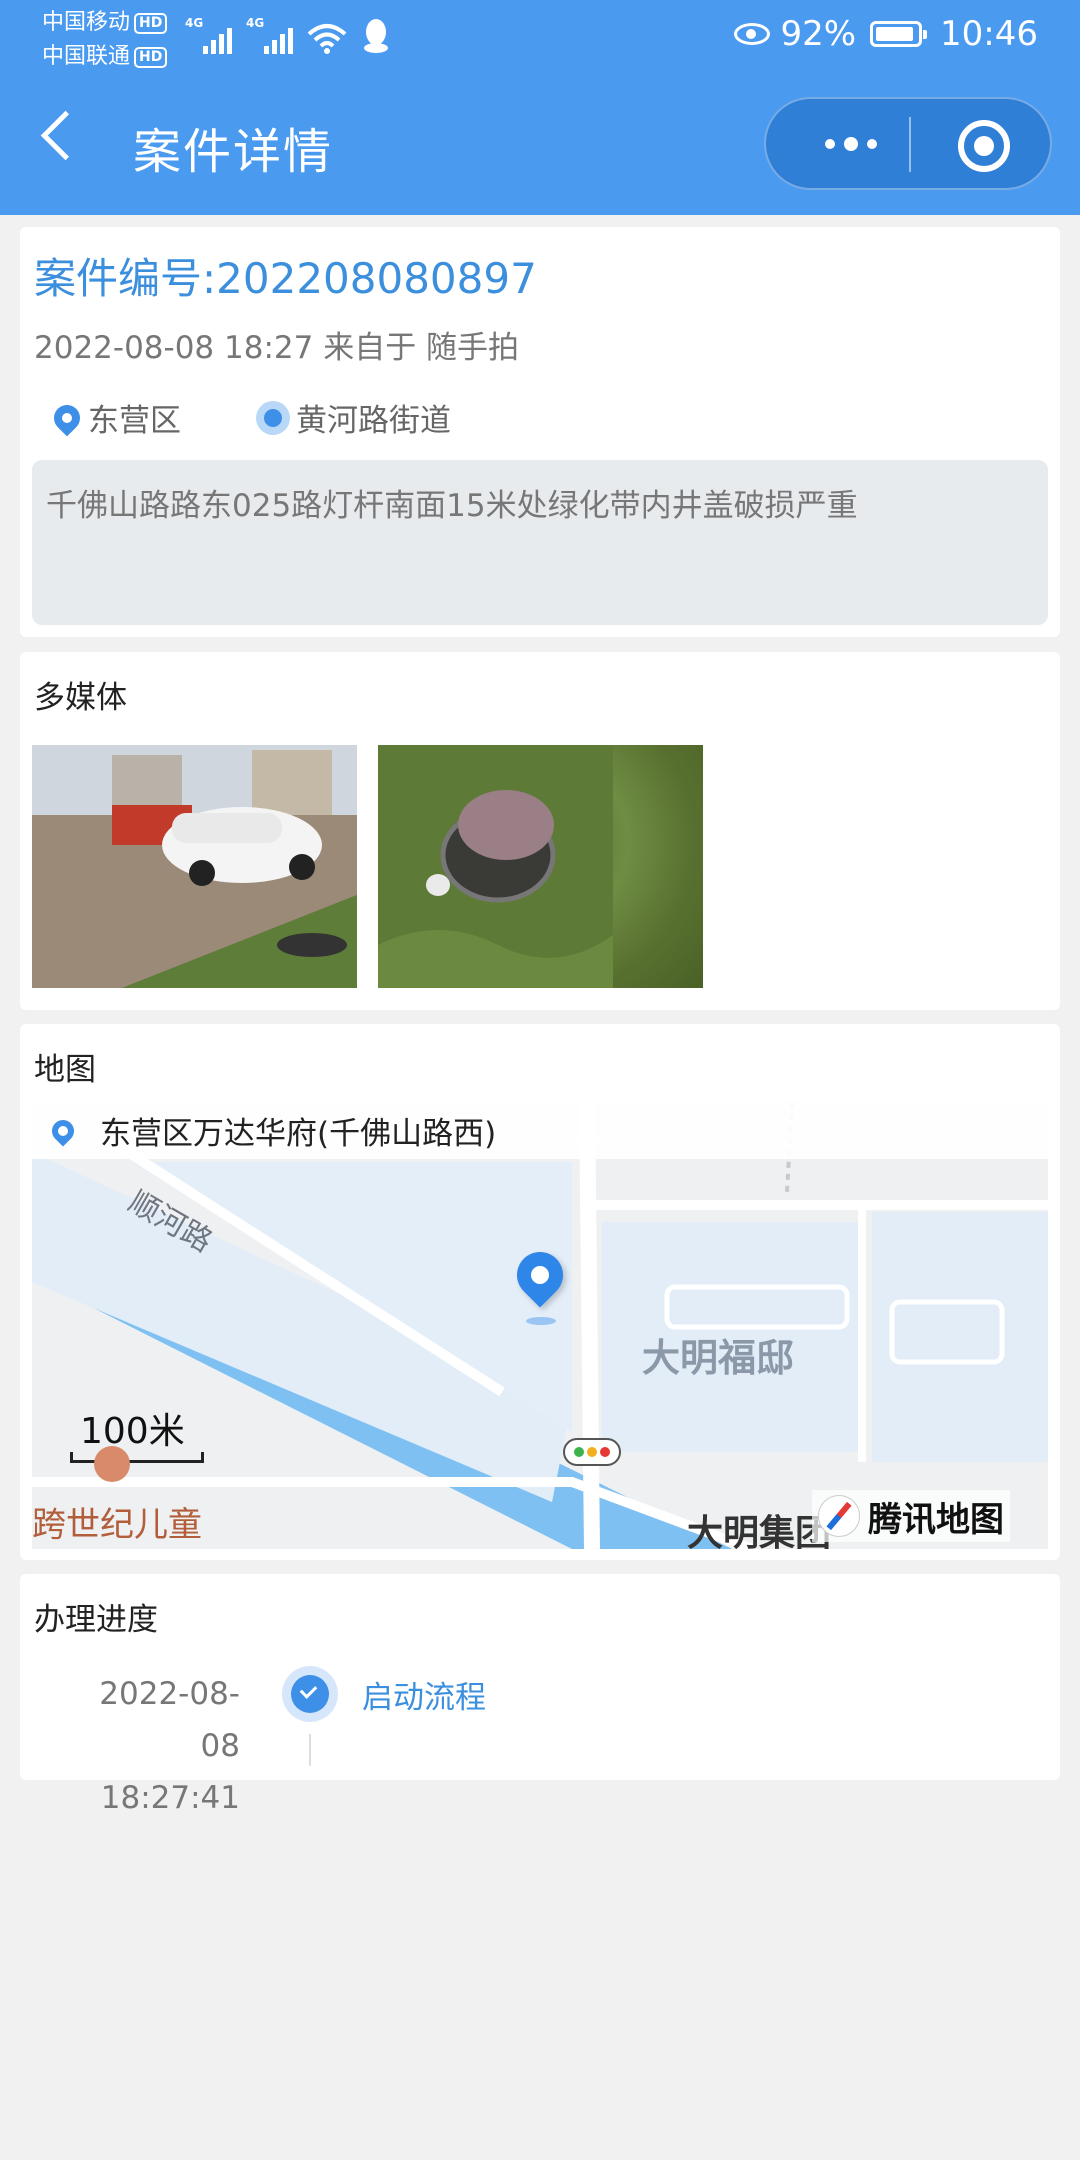  I want to click on battery-percent: 92%, so click(818, 34).